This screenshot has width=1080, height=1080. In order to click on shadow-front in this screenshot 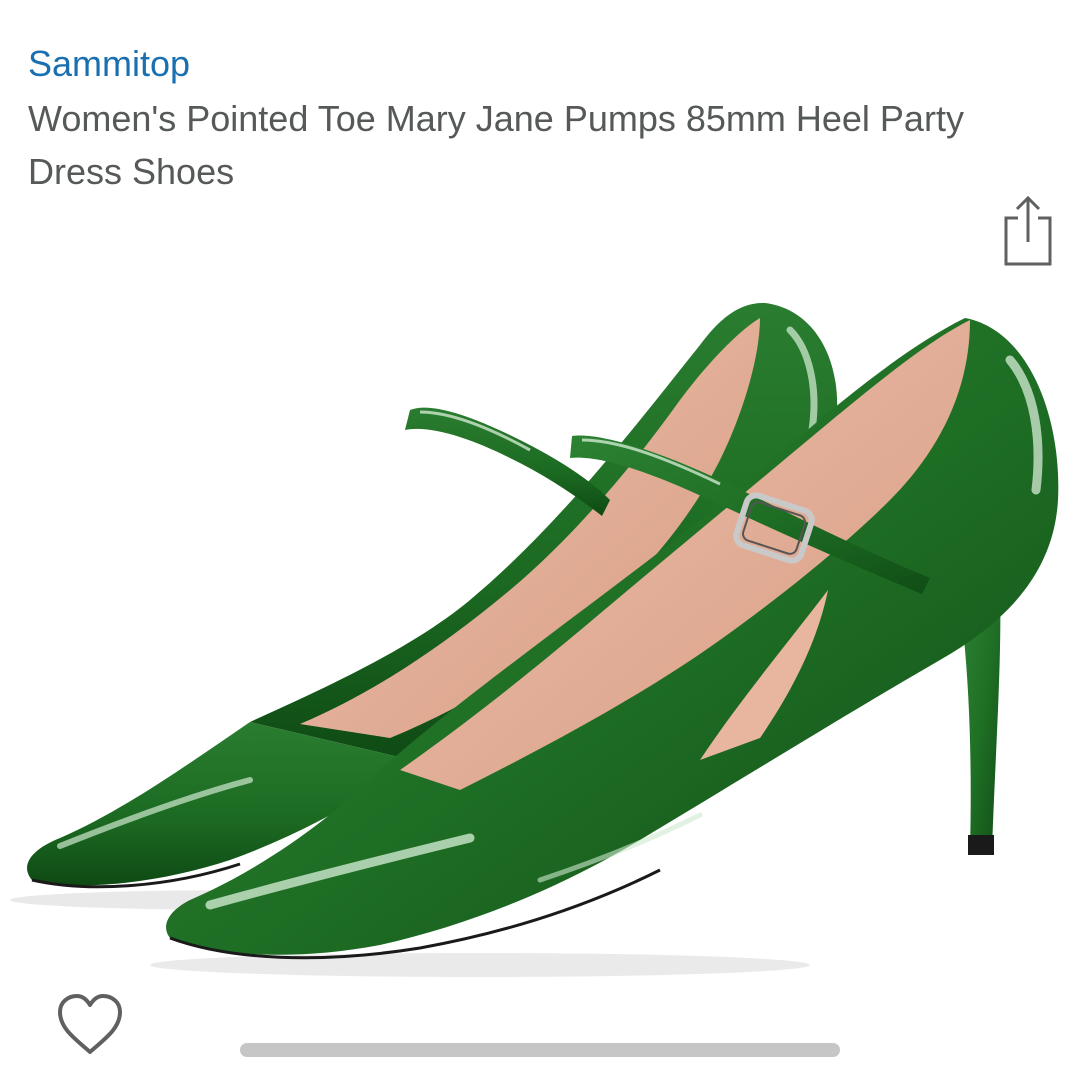, I will do `click(480, 965)`.